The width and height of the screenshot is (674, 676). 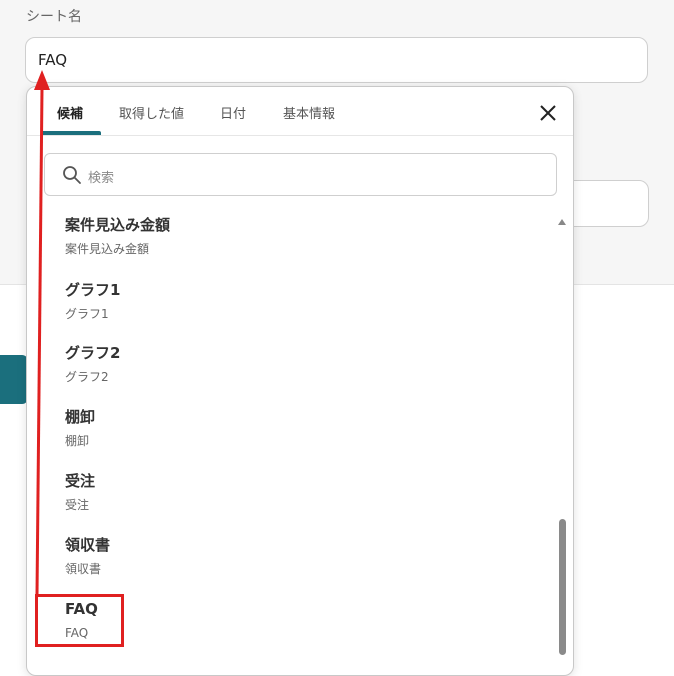 I want to click on search-placeholder: 検索, so click(x=101, y=178).